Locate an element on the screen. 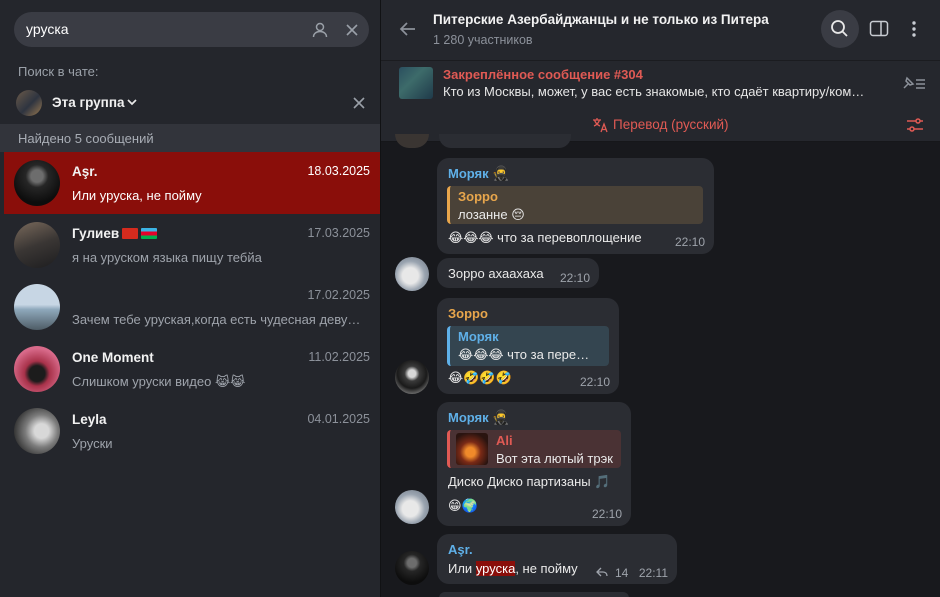 Image resolution: width=940 pixels, height=597 pixels. group-avatar is located at coordinates (29, 103).